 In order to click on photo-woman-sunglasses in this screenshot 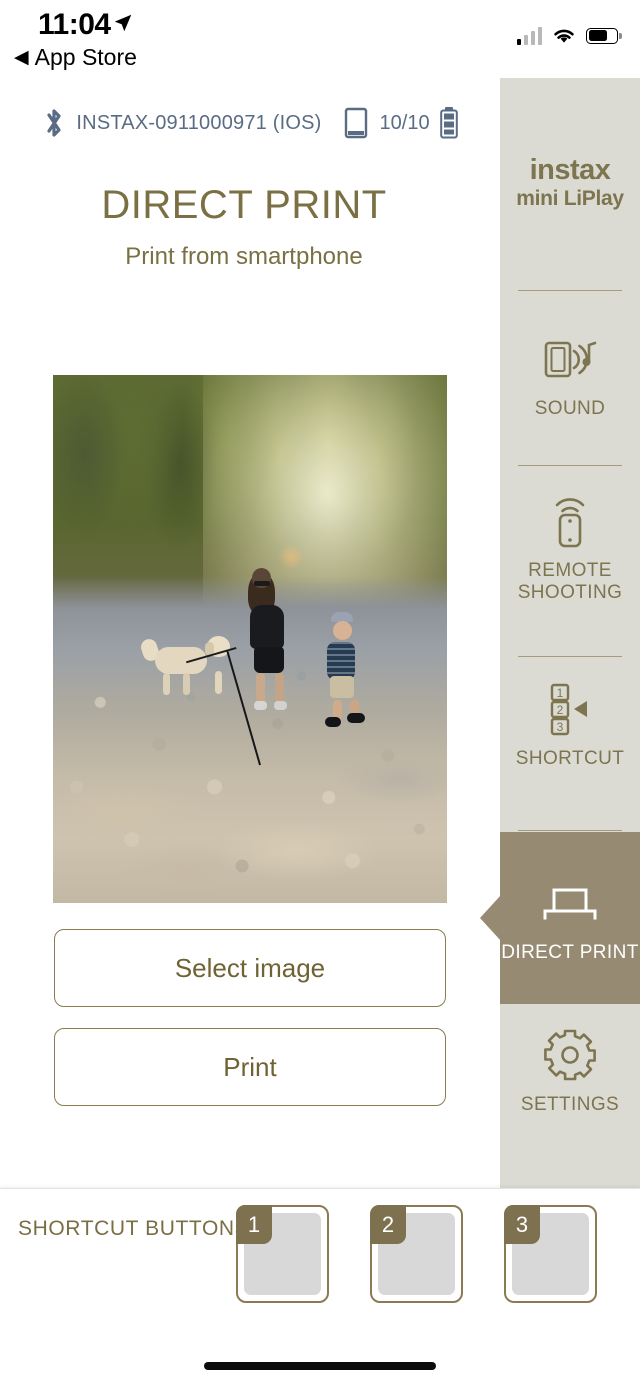, I will do `click(261, 583)`.